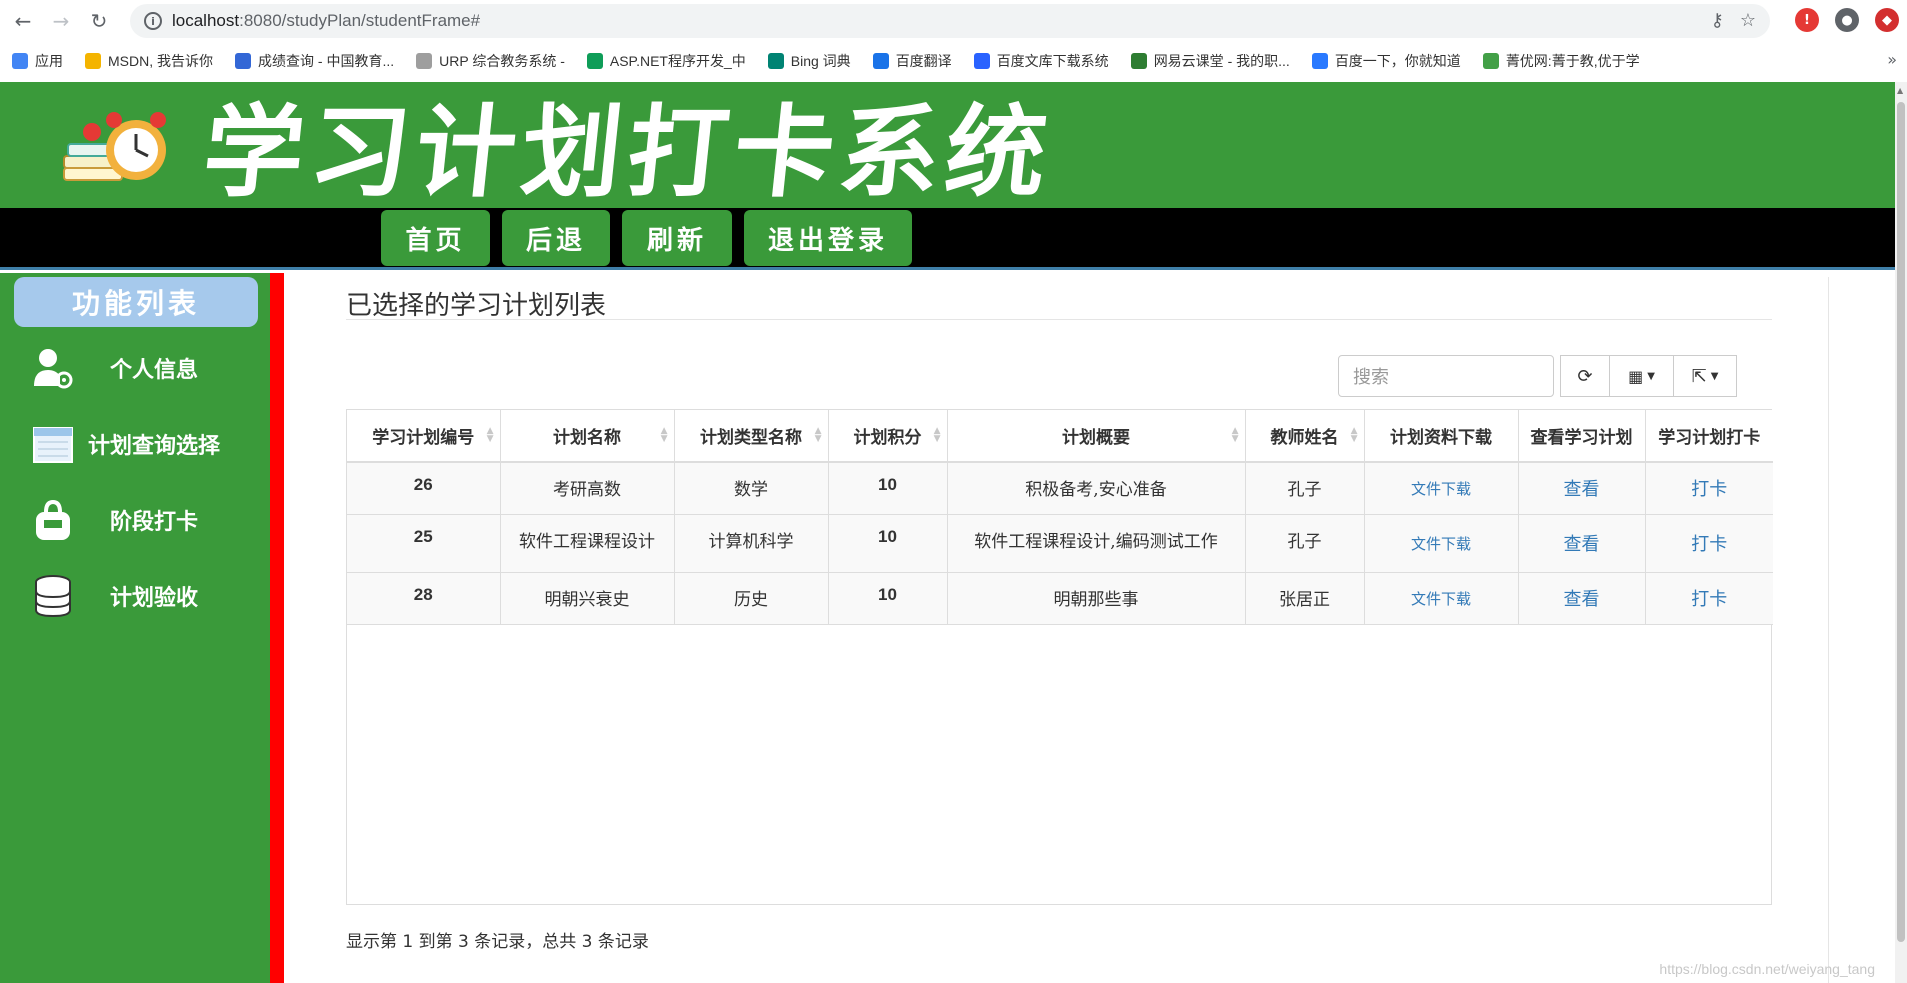 The height and width of the screenshot is (983, 1907). I want to click on plan-name-cell: 考研高数, so click(587, 488).